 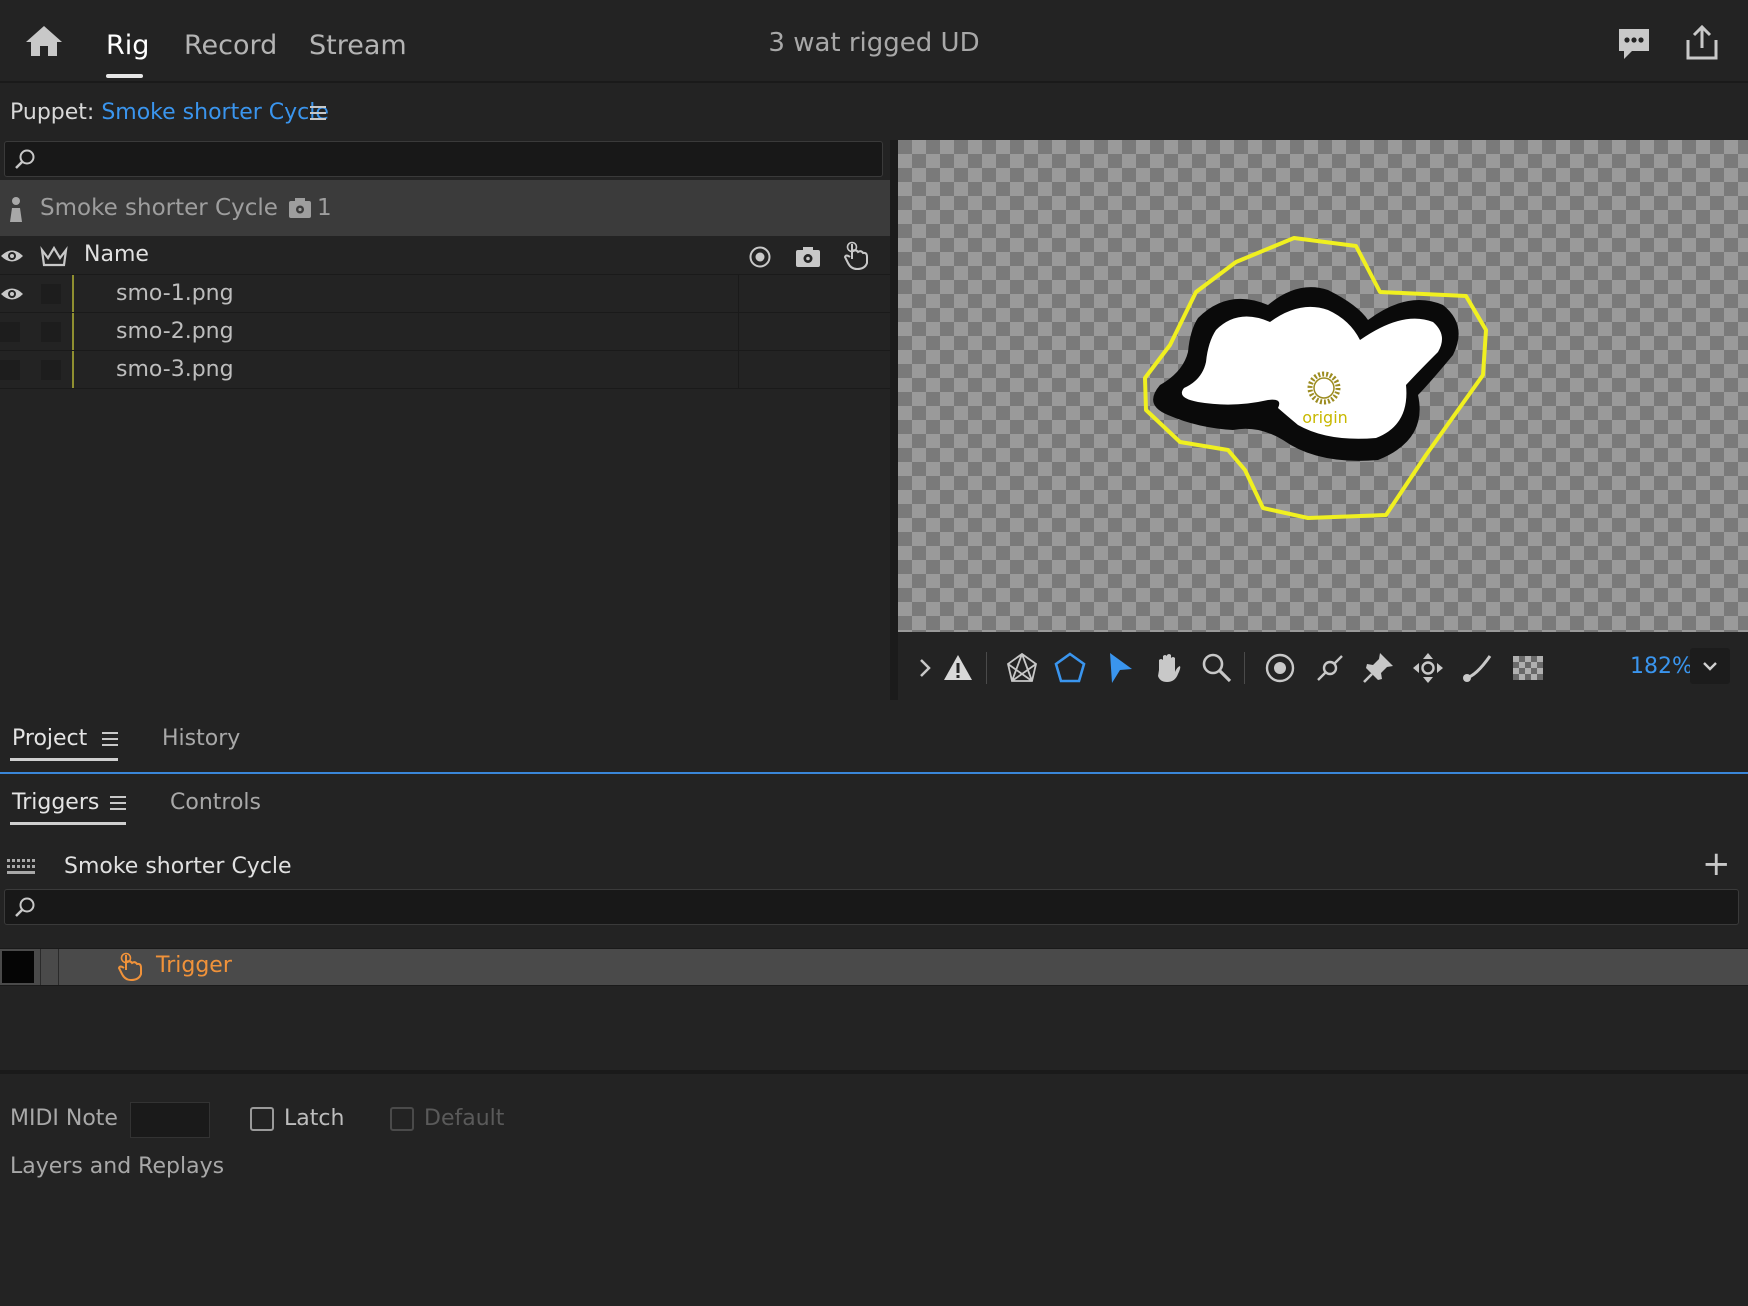 What do you see at coordinates (1478, 668) in the screenshot?
I see `stick-tool-icon` at bounding box center [1478, 668].